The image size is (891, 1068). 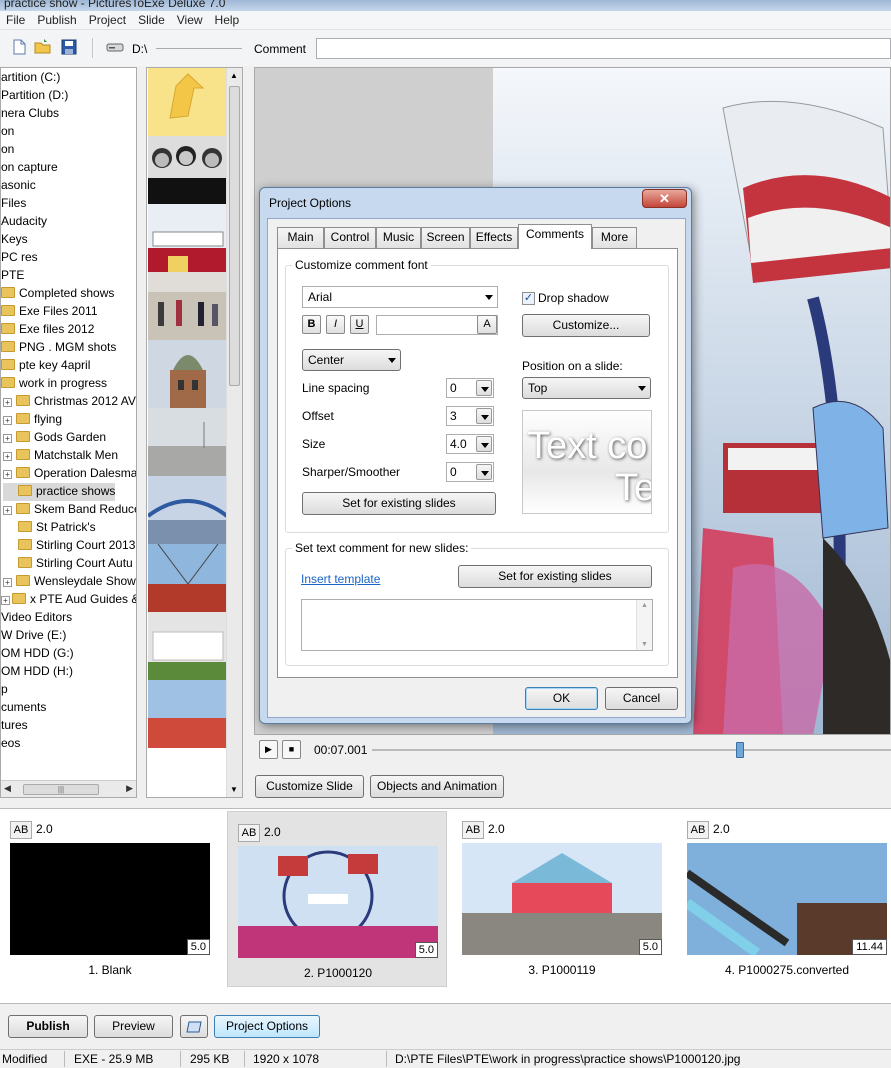 I want to click on font-color-button: A, so click(x=487, y=324).